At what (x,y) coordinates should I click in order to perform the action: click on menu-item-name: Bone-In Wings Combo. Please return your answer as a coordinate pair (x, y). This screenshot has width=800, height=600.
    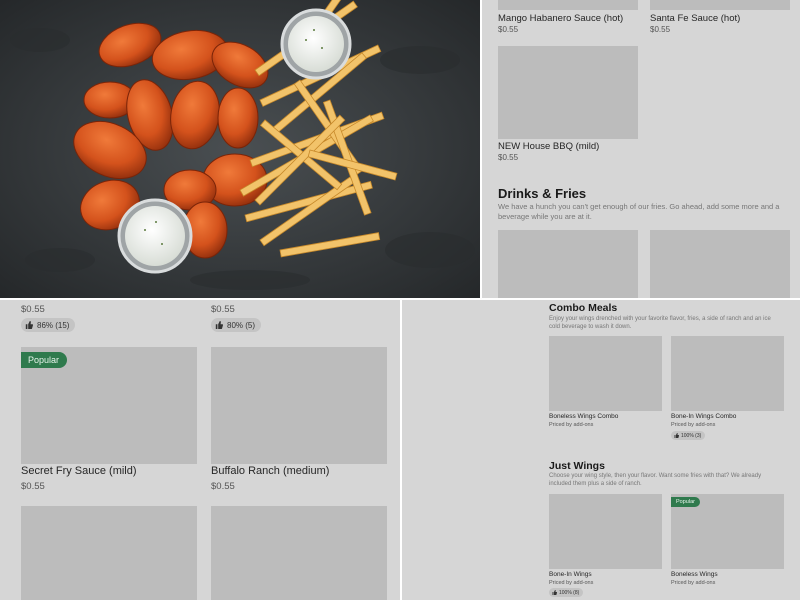
    Looking at the image, I should click on (703, 416).